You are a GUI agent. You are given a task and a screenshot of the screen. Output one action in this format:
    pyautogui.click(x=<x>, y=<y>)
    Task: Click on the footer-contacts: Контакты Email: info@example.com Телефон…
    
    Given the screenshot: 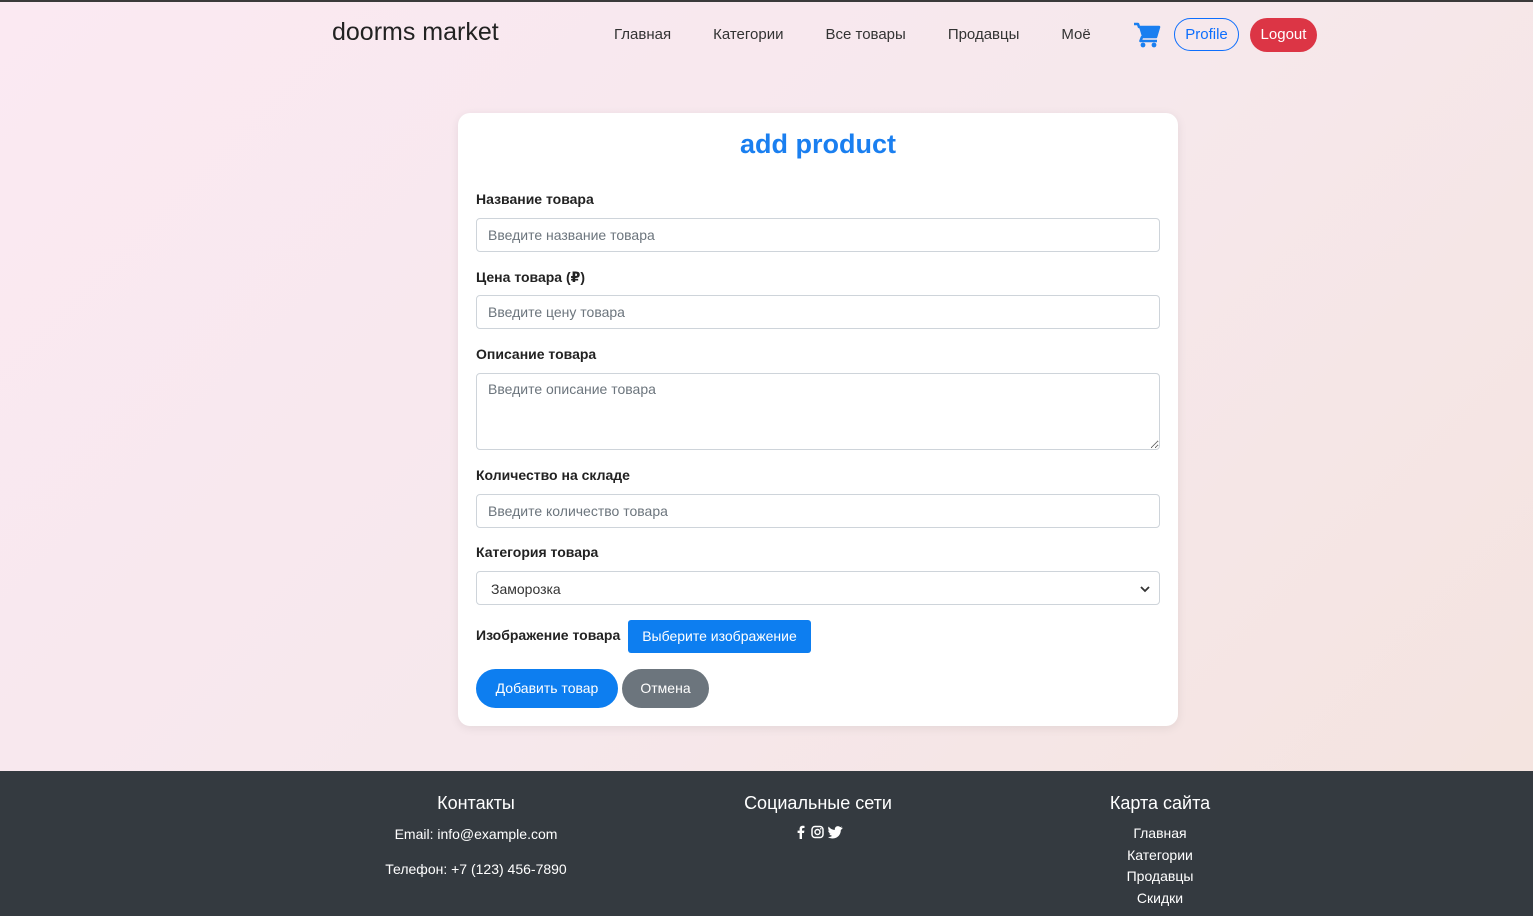 What is the action you would take?
    pyautogui.click(x=476, y=824)
    